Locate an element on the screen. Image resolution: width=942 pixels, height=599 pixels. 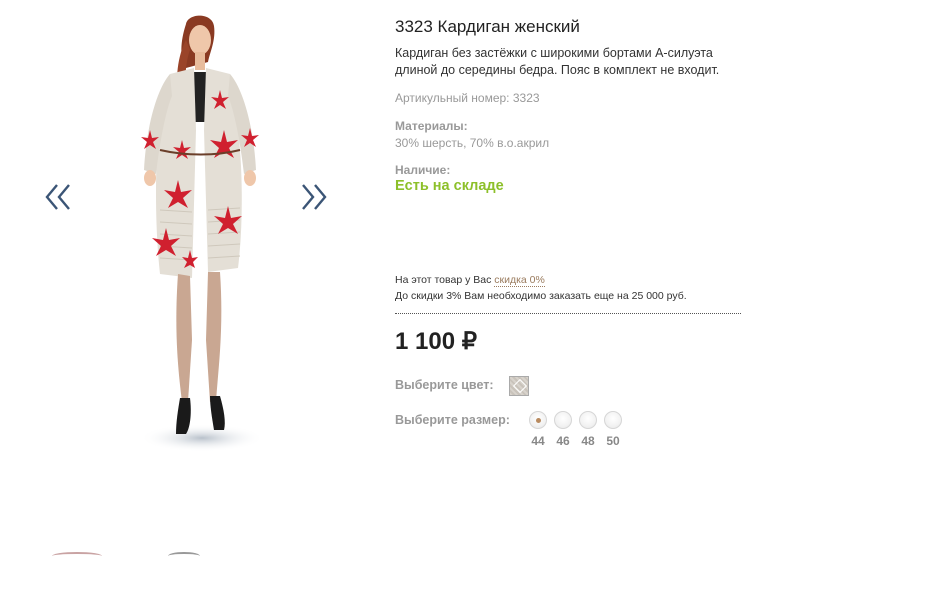
color-label: Выберите цвет: is located at coordinates (444, 385).